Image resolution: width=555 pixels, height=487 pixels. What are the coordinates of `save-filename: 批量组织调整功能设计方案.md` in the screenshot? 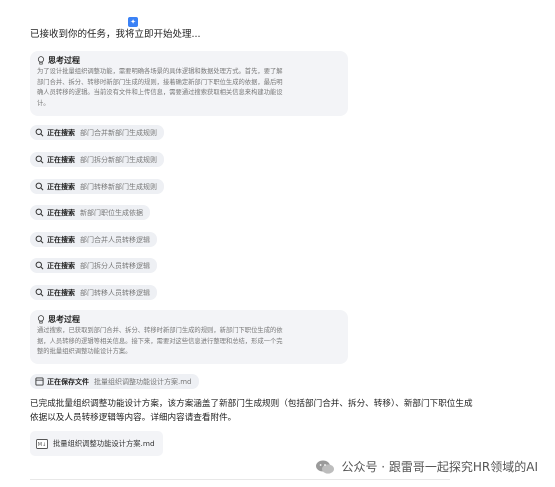 It's located at (143, 381).